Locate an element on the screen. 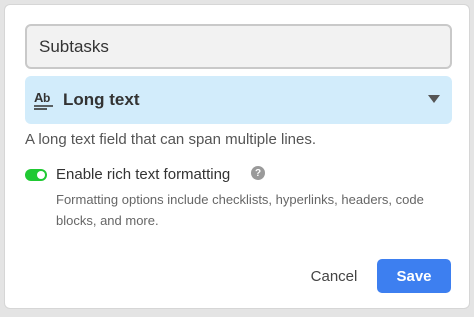 The width and height of the screenshot is (474, 317). field-type-label: Long text is located at coordinates (101, 99).